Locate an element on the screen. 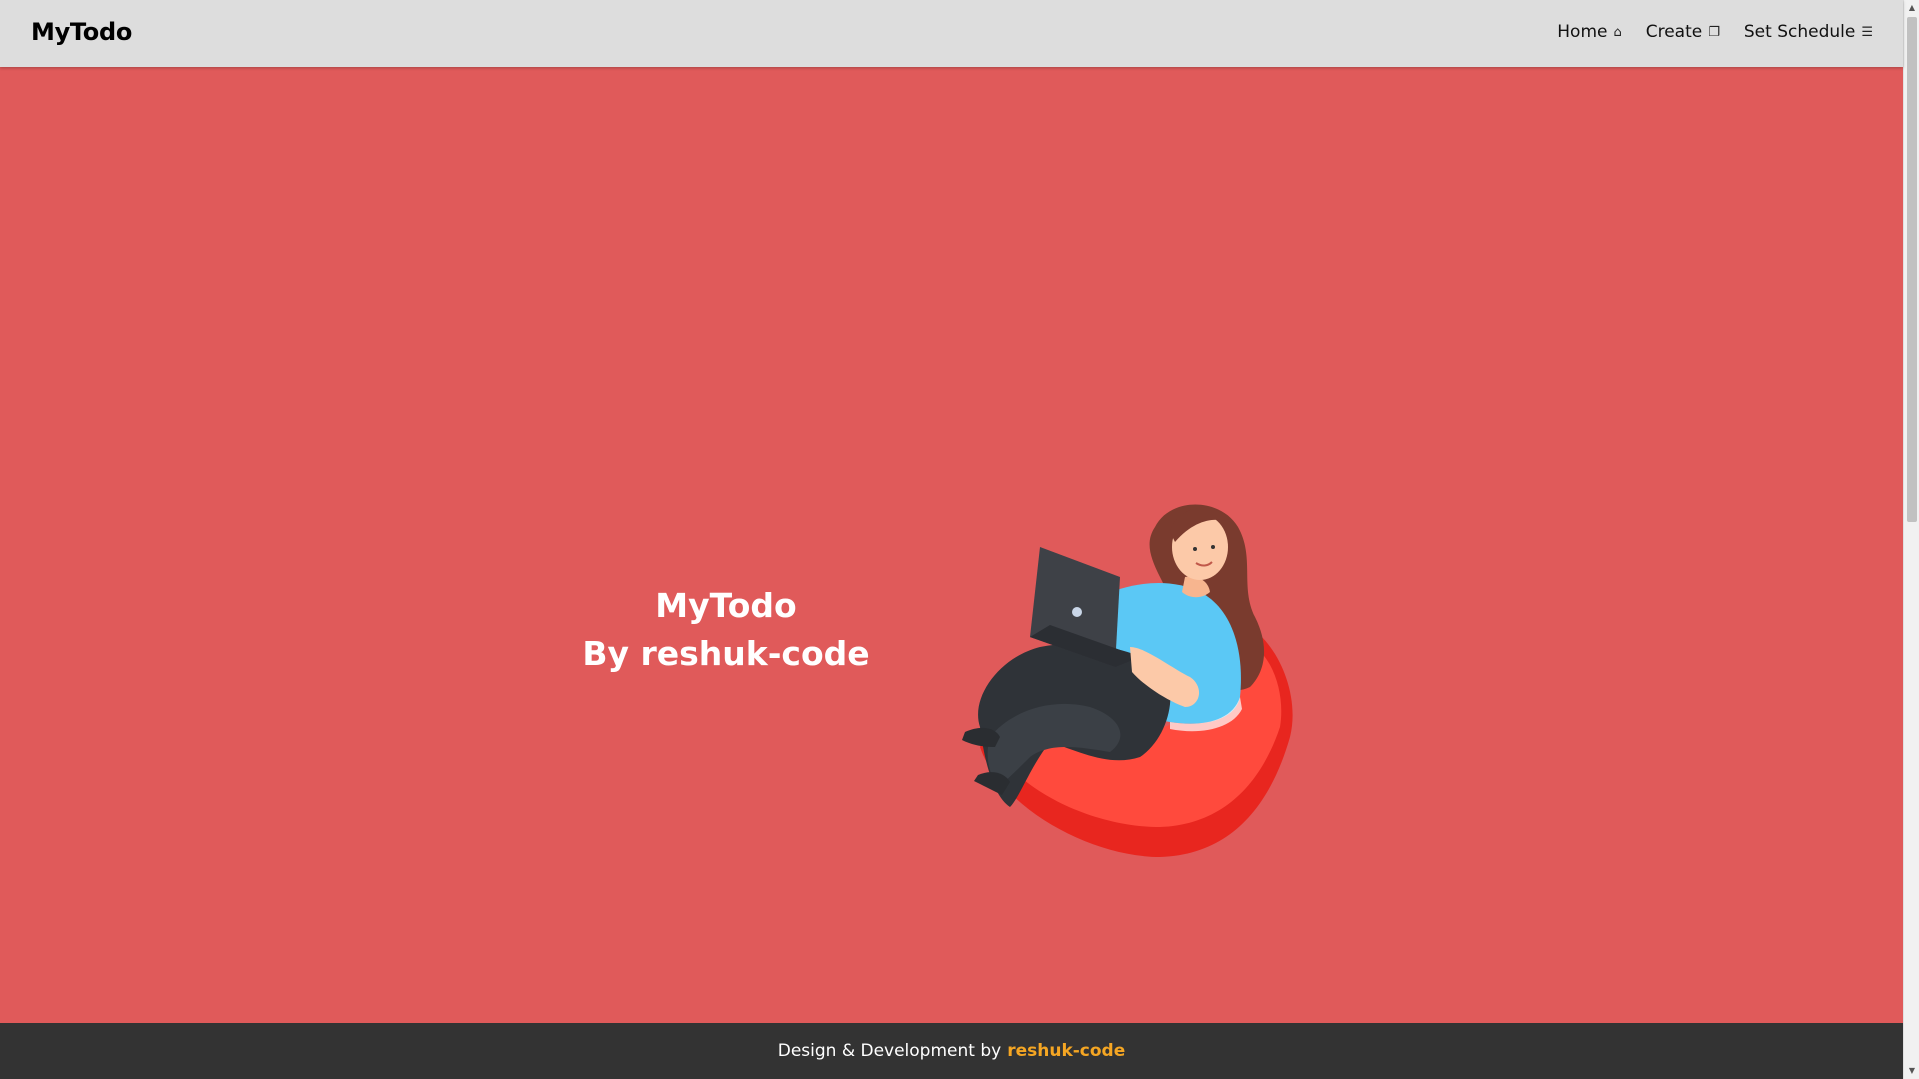 Image resolution: width=1919 pixels, height=1079 pixels. create-icon: ❐ is located at coordinates (1714, 32).